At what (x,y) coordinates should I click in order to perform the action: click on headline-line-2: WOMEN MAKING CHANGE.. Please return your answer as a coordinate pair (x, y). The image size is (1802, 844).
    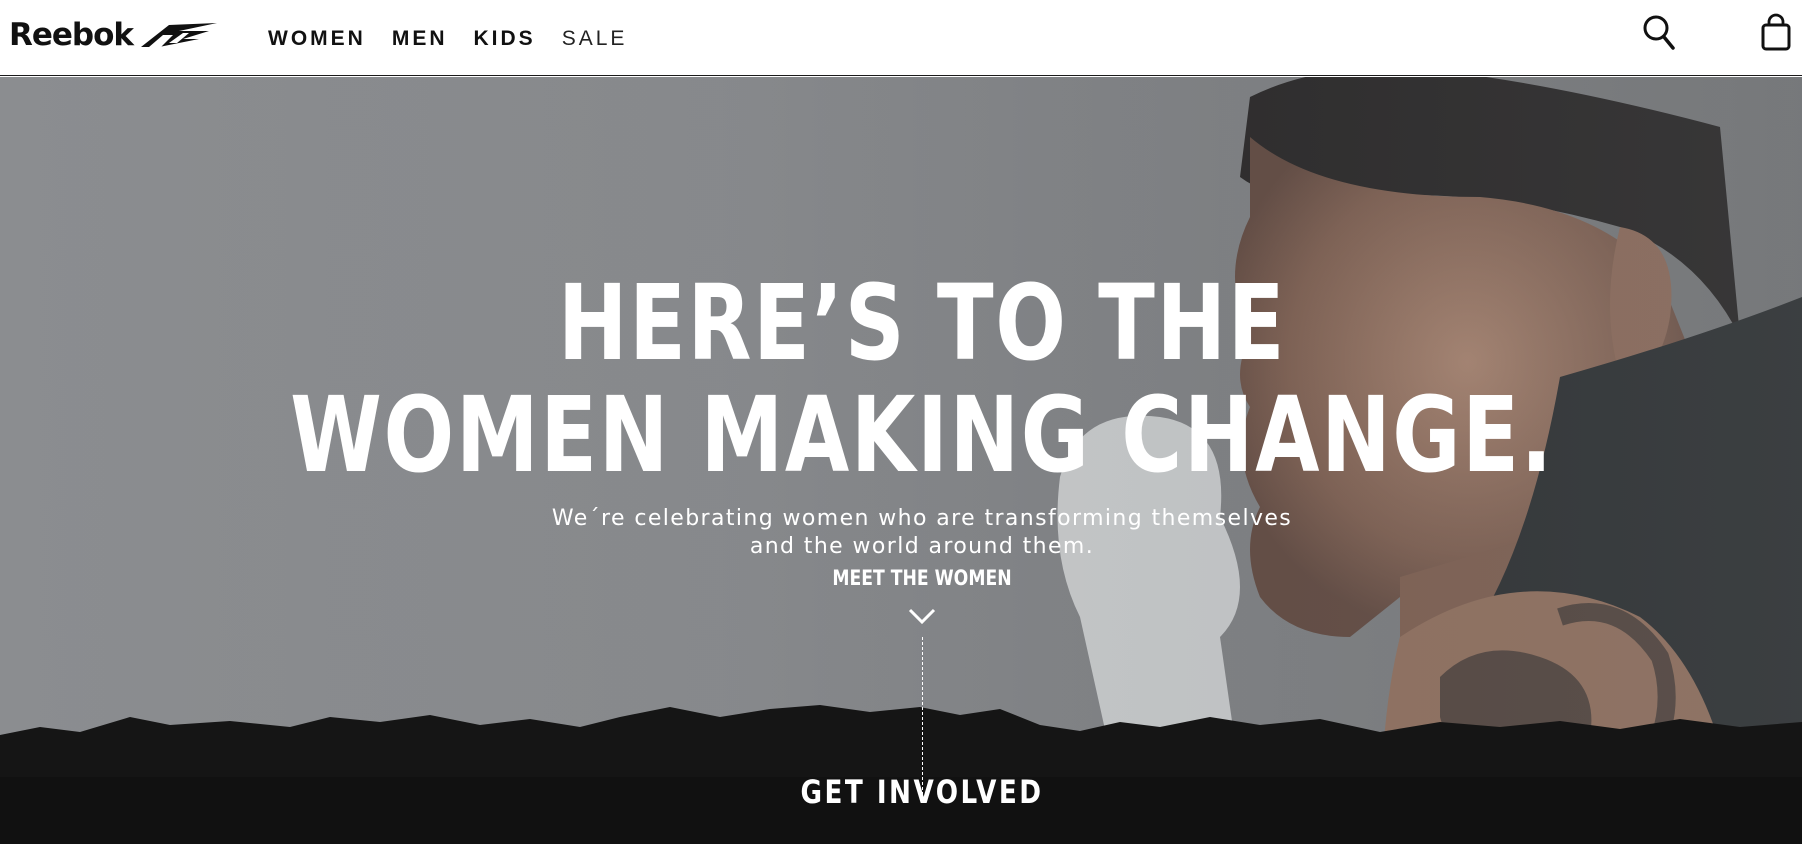
    Looking at the image, I should click on (922, 435).